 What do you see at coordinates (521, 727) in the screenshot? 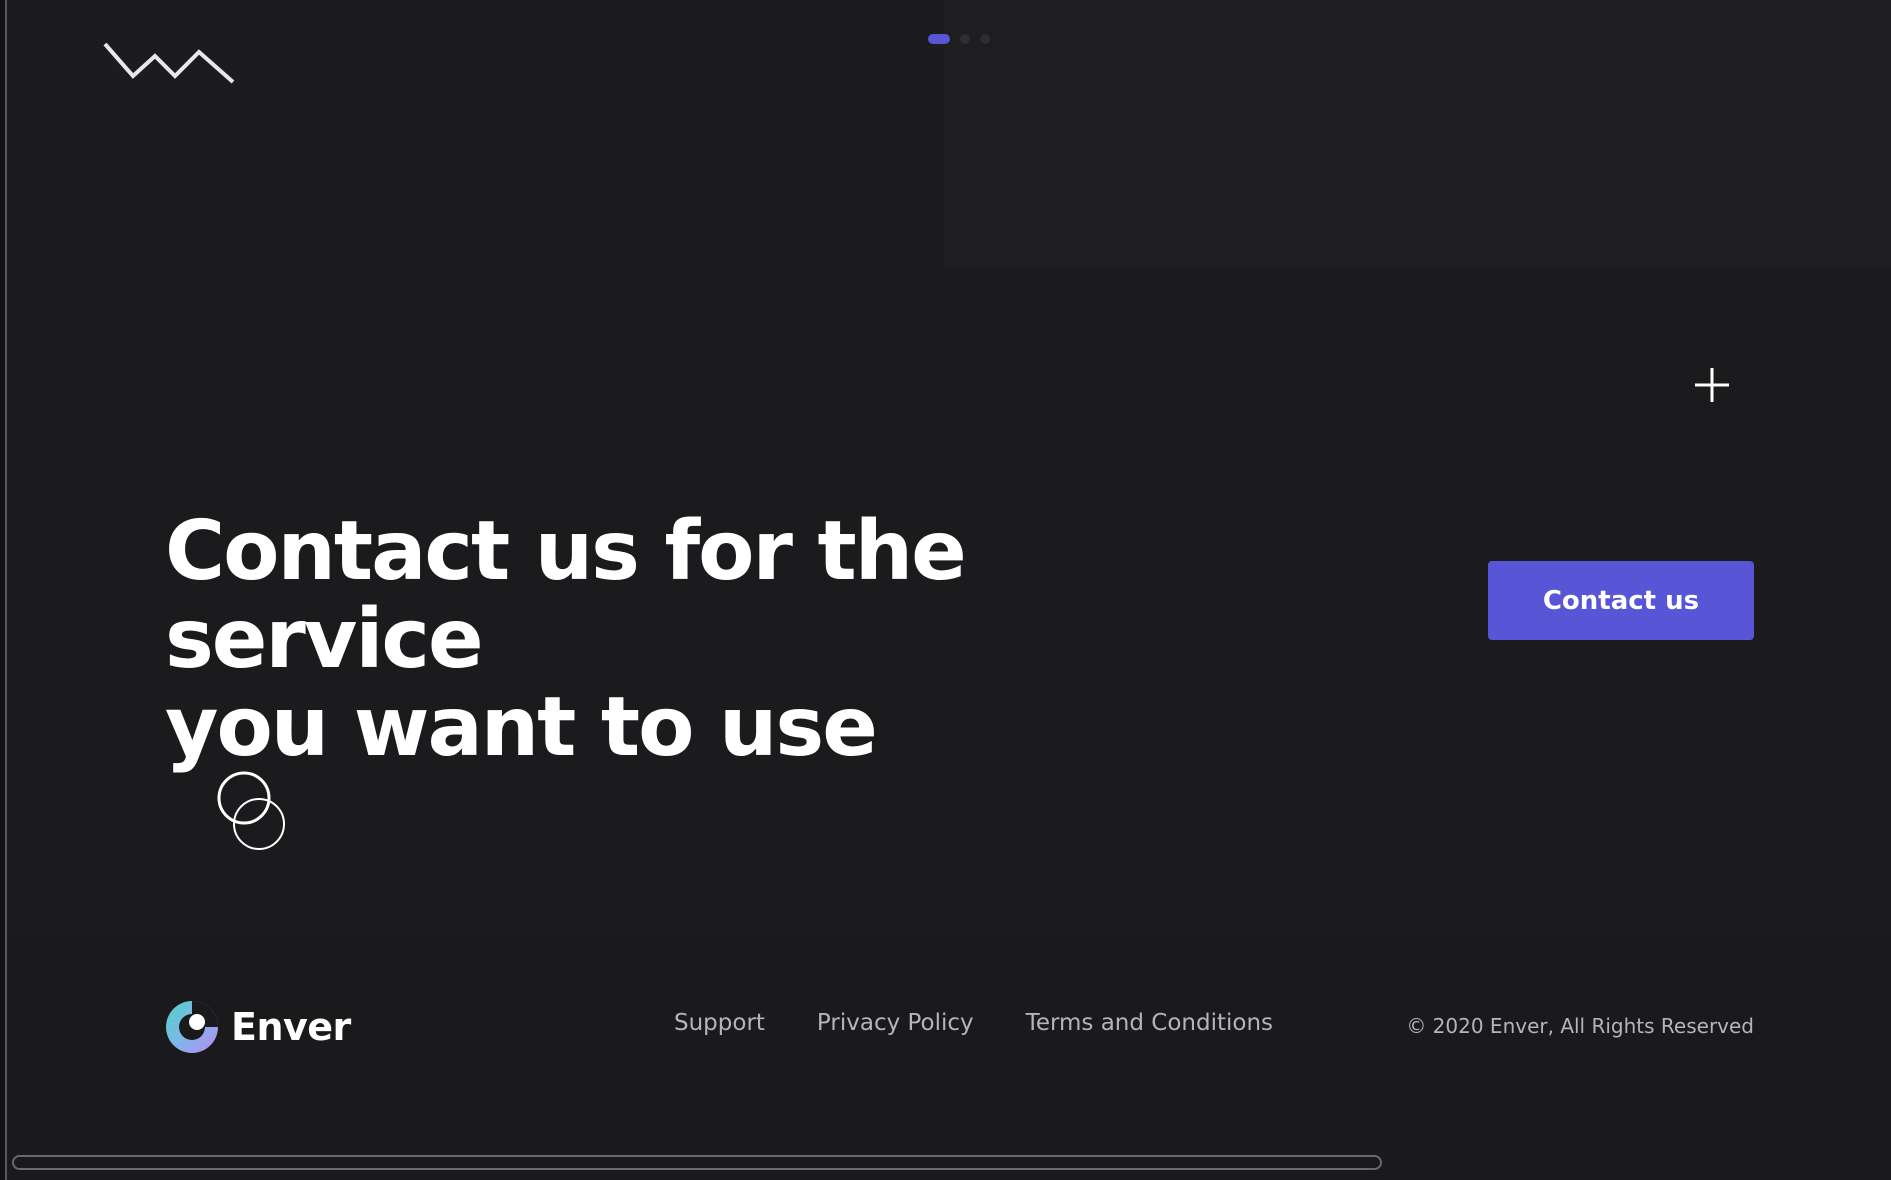
I see `hero-headline-line2: you want to use` at bounding box center [521, 727].